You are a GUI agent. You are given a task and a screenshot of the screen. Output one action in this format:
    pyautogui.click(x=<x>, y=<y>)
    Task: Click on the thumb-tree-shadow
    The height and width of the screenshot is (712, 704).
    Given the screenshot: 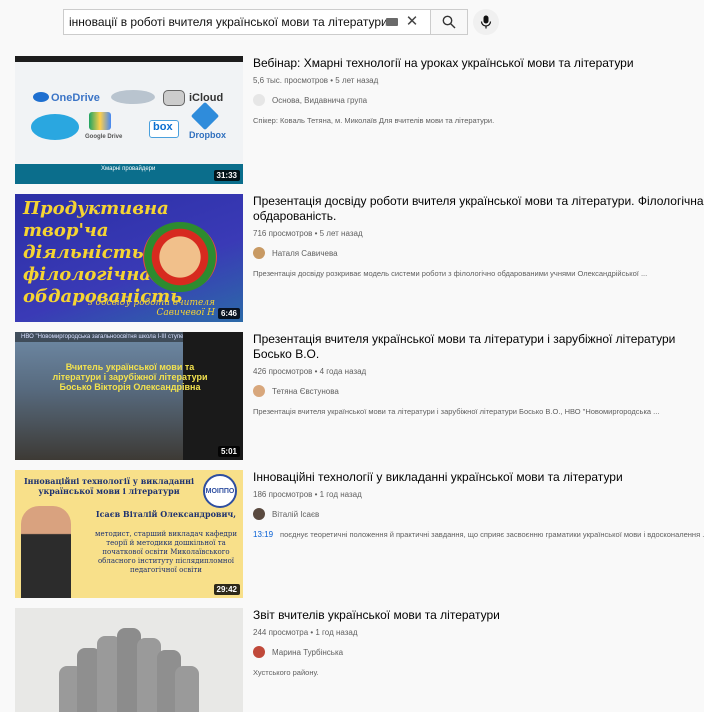 What is the action you would take?
    pyautogui.click(x=213, y=396)
    